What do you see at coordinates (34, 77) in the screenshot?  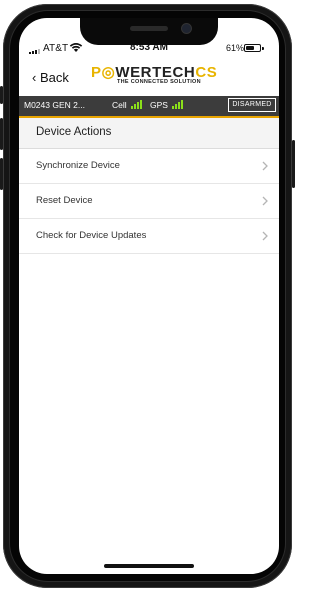 I see `chevron-left-icon: ‹` at bounding box center [34, 77].